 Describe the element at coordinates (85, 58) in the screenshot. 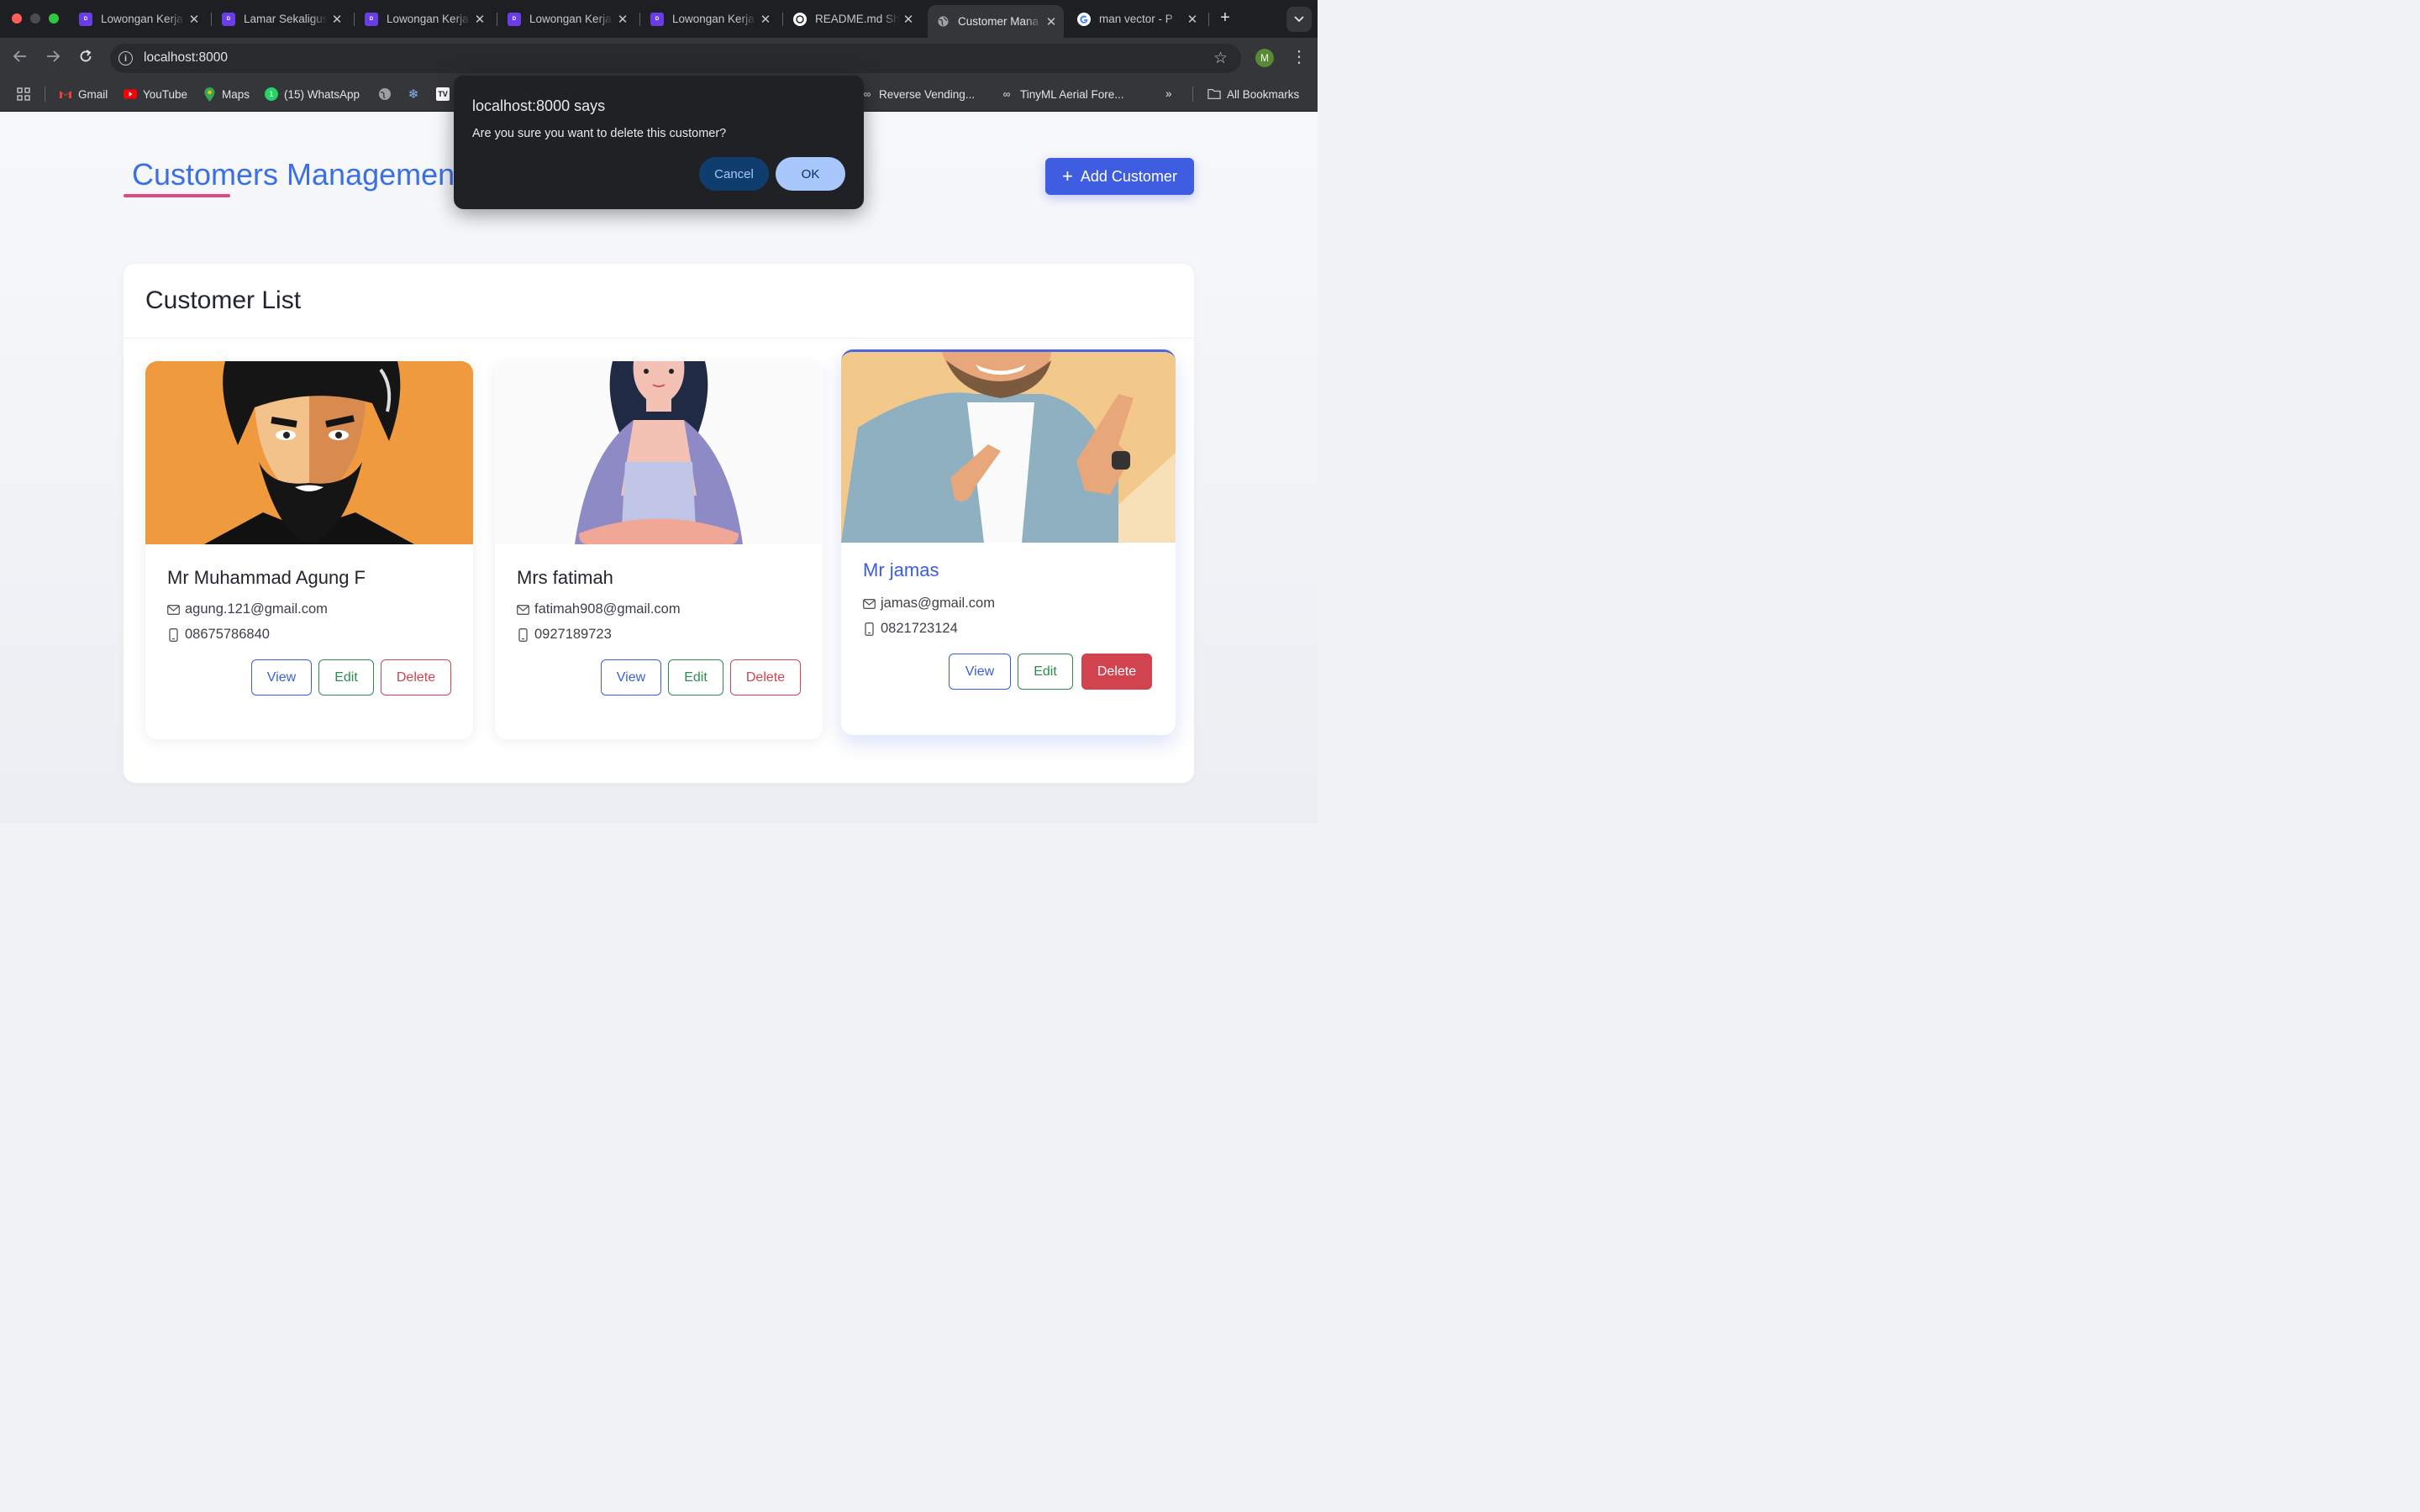

I see `reload-button` at that location.